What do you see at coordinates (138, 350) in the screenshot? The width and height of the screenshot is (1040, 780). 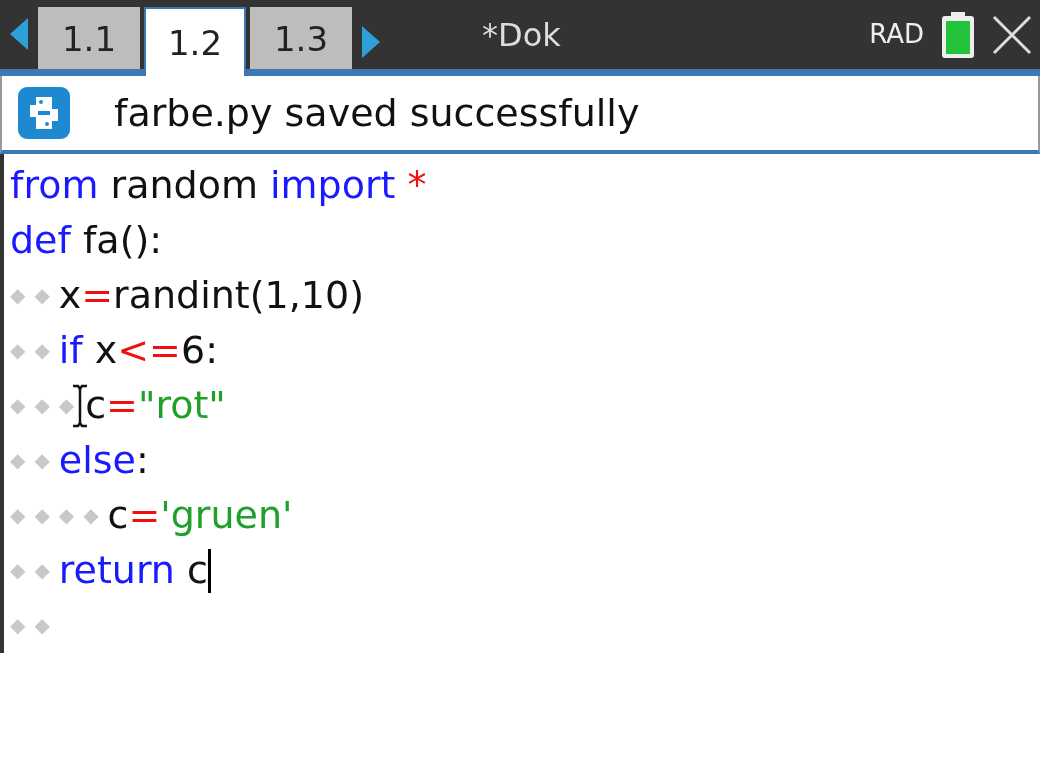 I see `code-text: if x<=6:` at bounding box center [138, 350].